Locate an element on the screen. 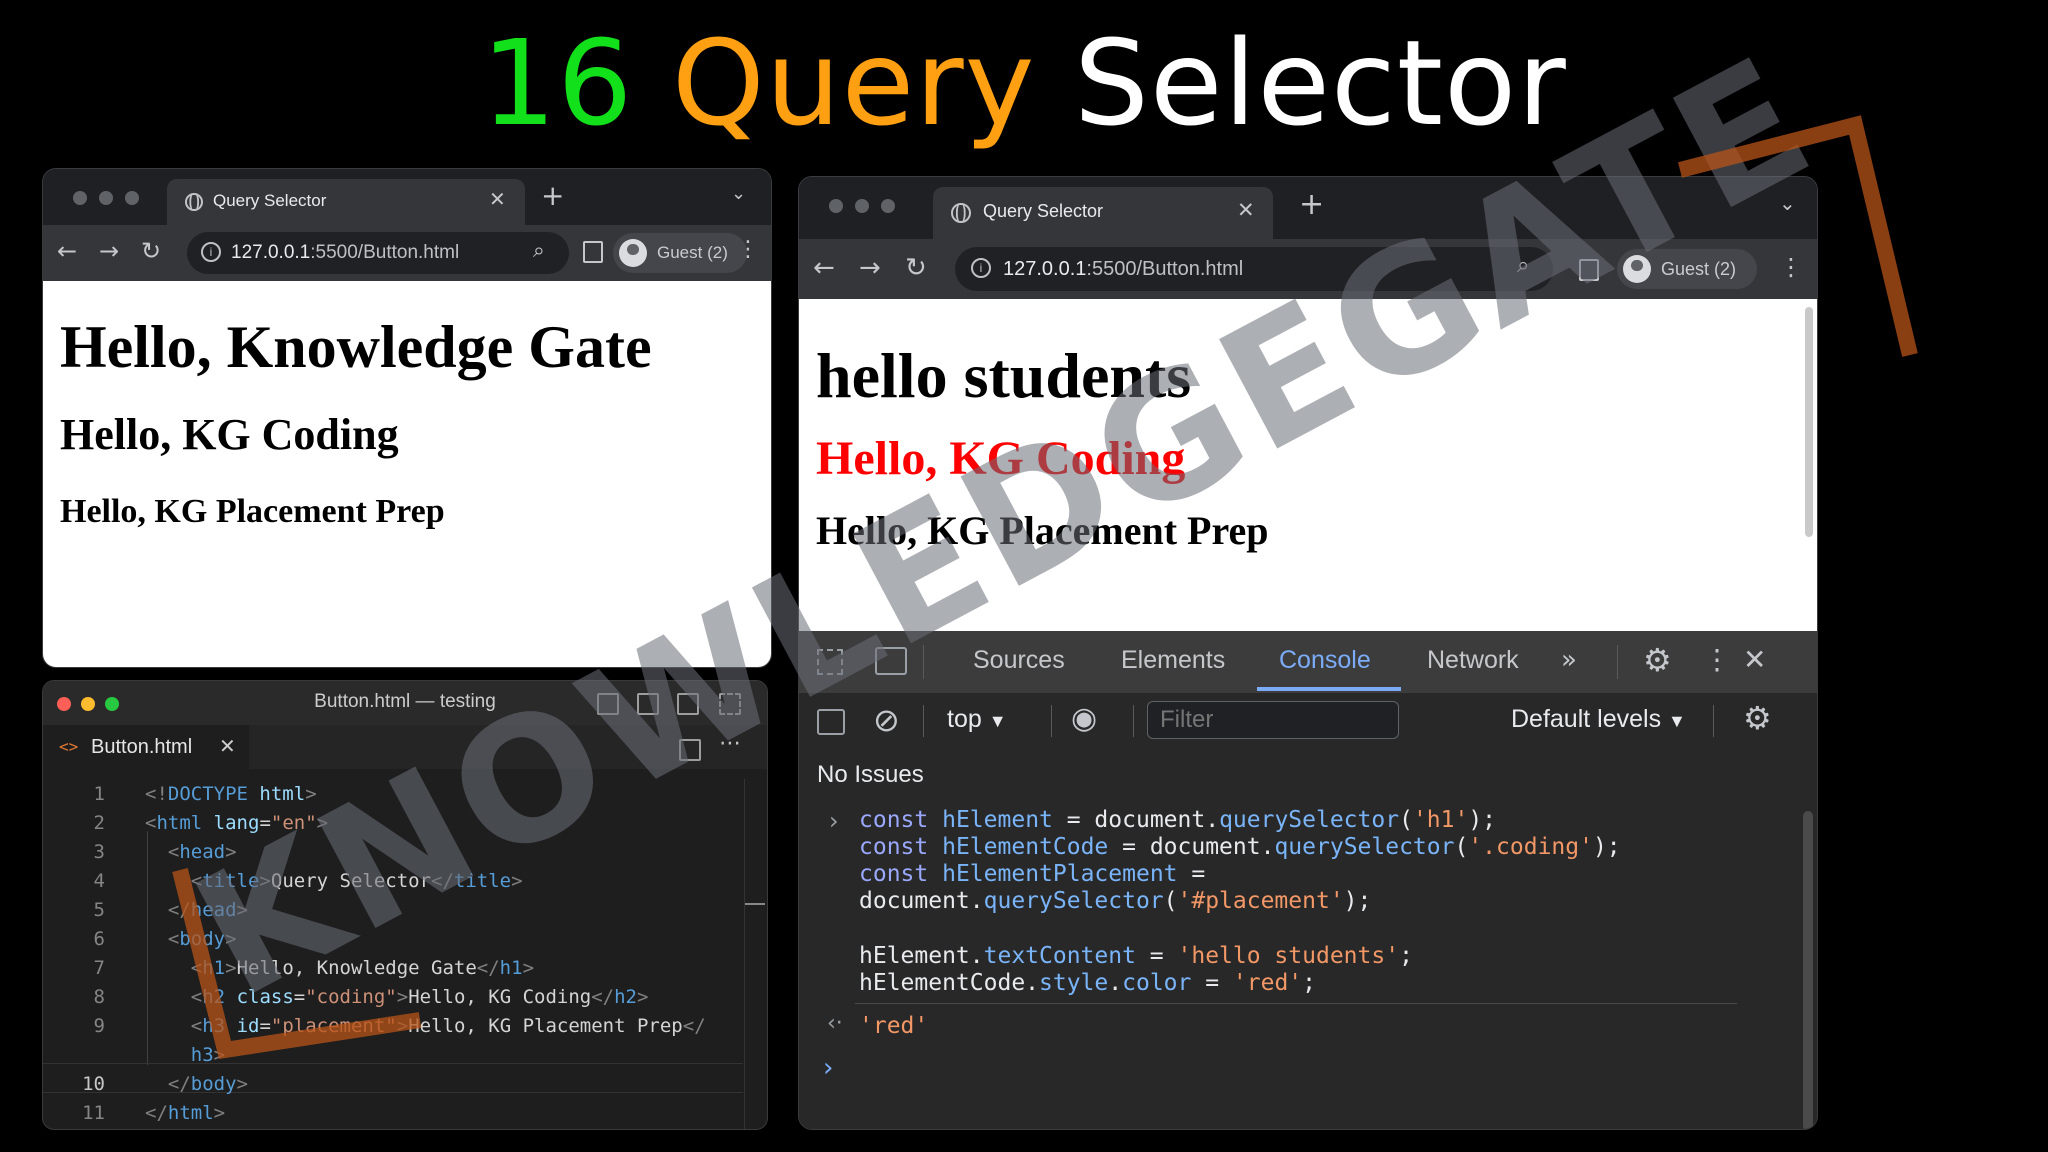 The image size is (2048, 1152). html-file-icon: <> is located at coordinates (69, 746).